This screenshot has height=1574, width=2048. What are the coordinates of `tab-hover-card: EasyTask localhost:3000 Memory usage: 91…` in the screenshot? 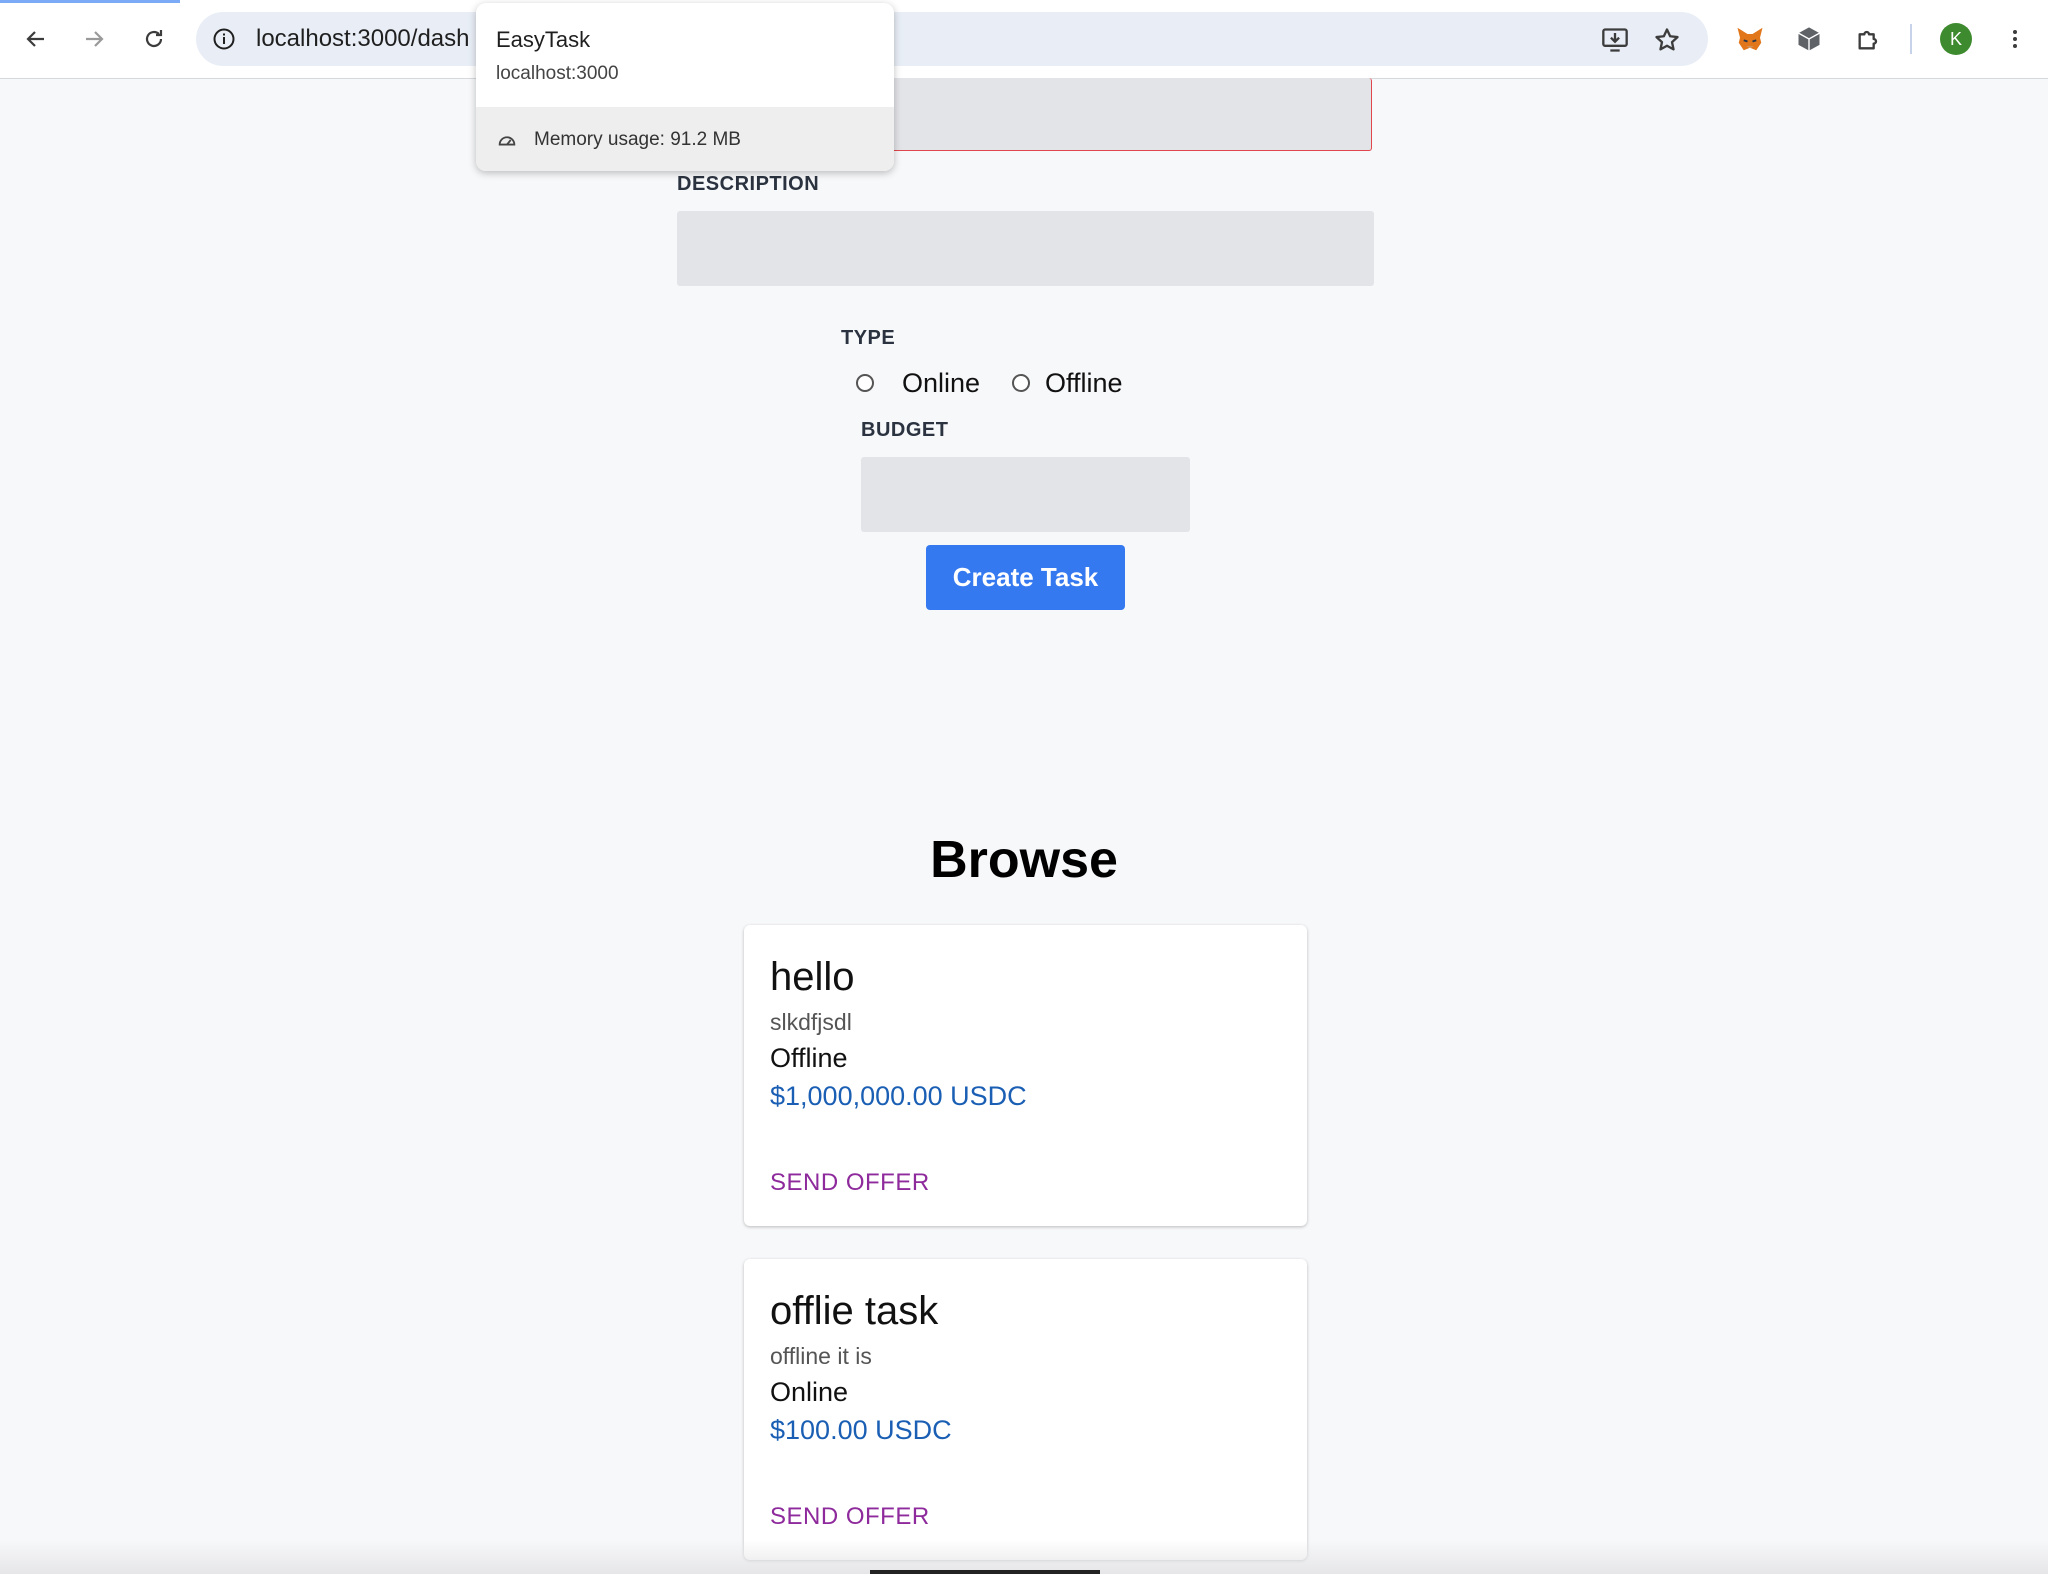 It's located at (685, 87).